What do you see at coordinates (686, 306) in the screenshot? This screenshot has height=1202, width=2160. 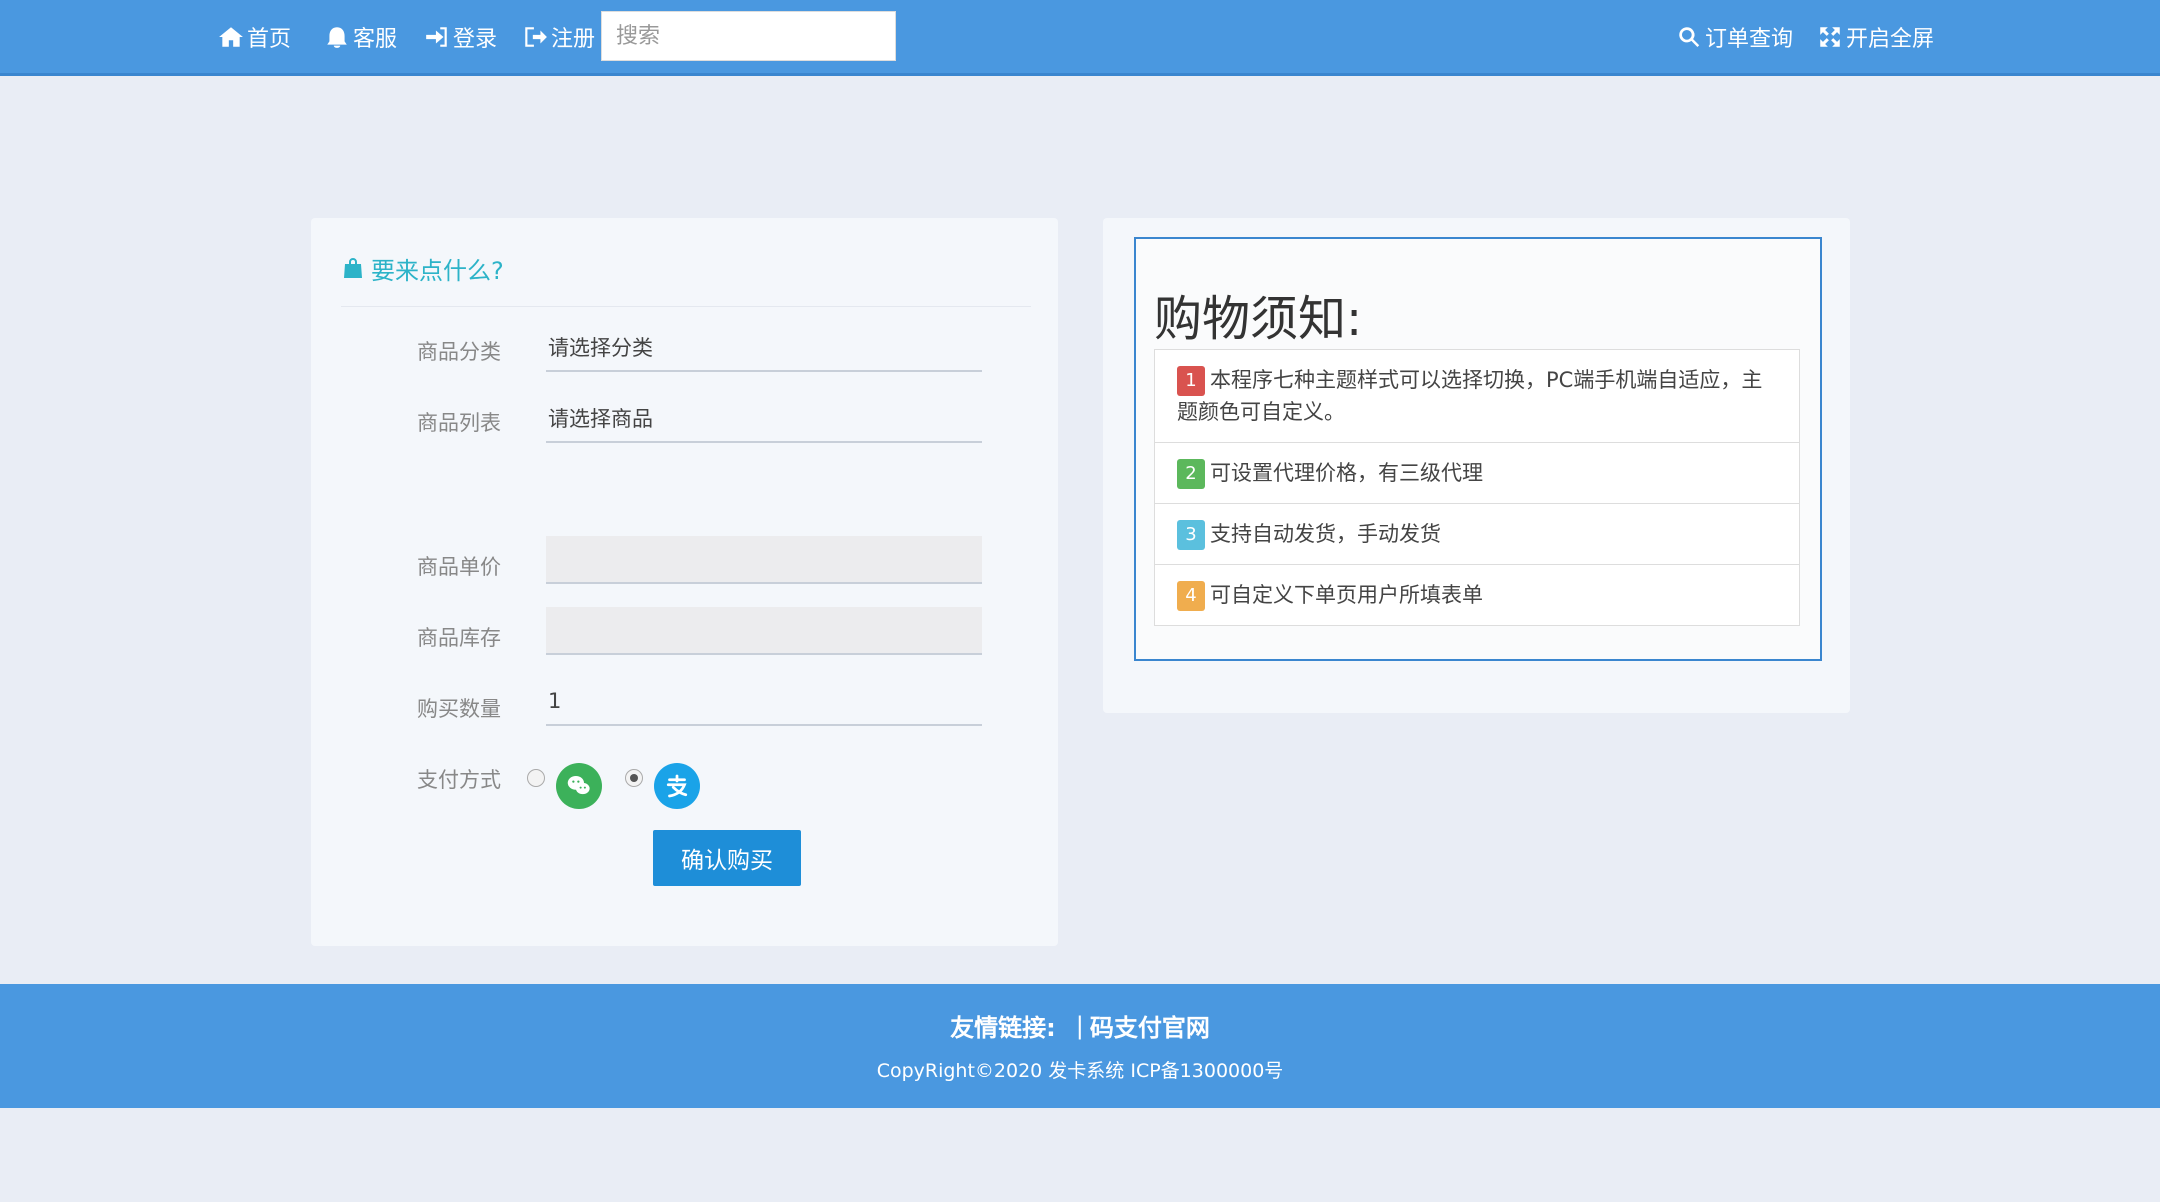 I see `panel-divider` at bounding box center [686, 306].